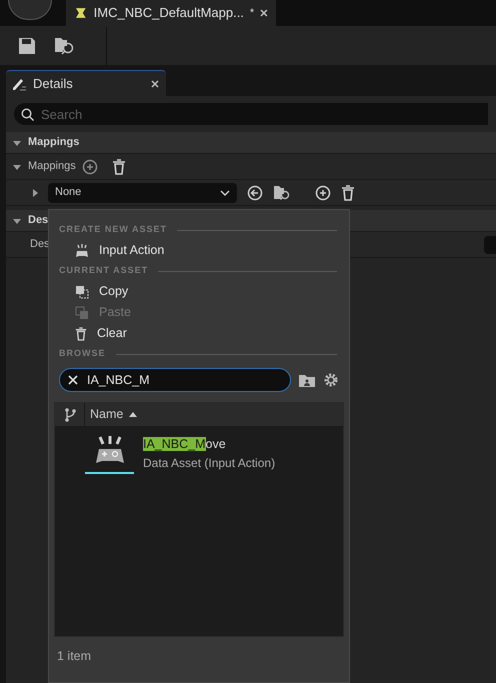 The width and height of the screenshot is (496, 683). What do you see at coordinates (70, 415) in the screenshot?
I see `branch-icon` at bounding box center [70, 415].